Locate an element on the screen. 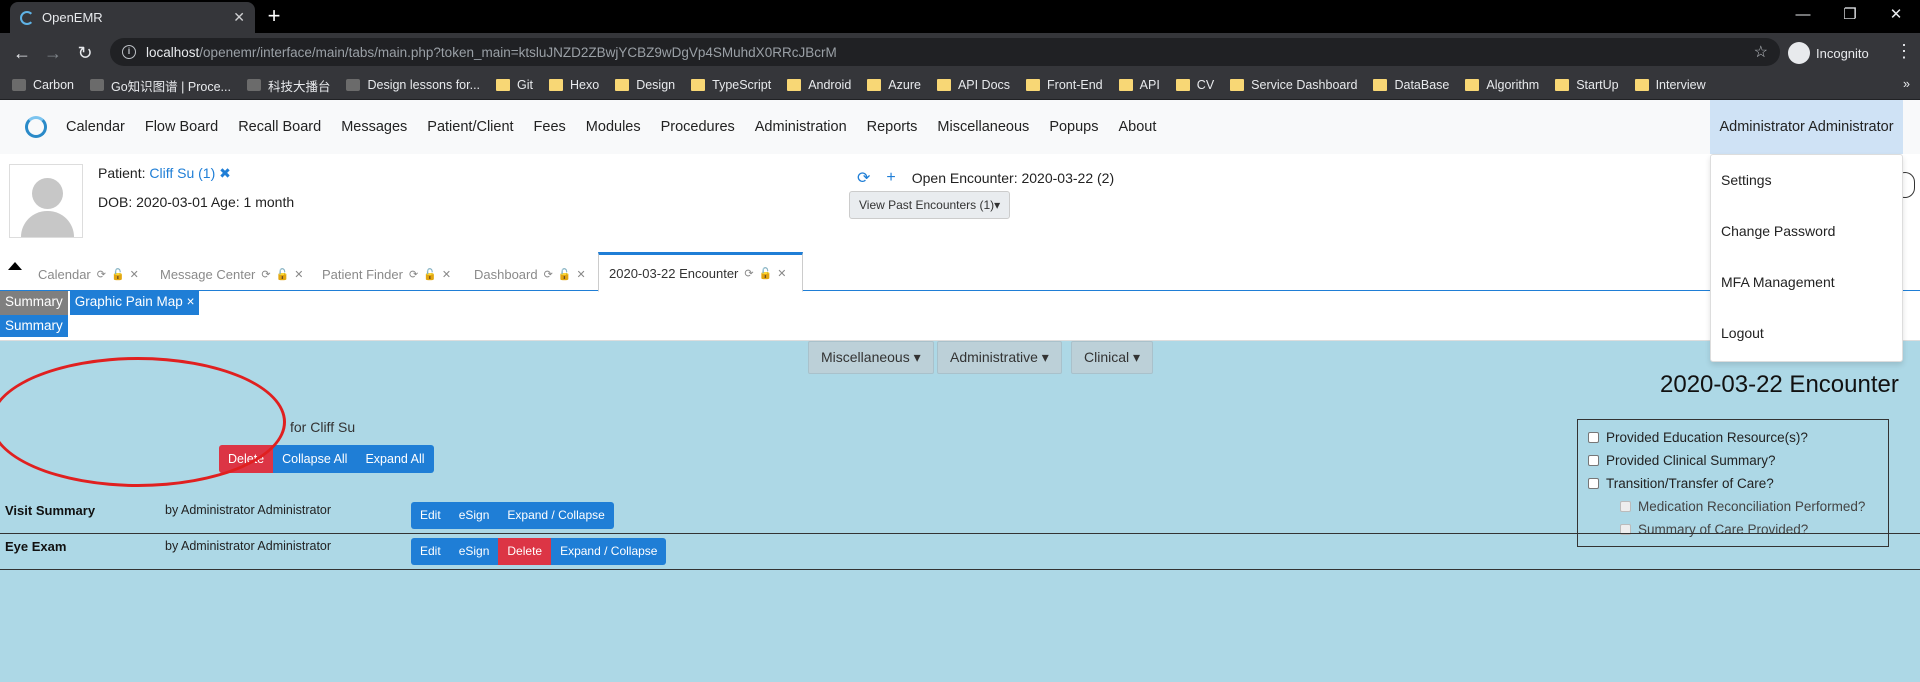 This screenshot has width=1920, height=682. bookmark-item: Hexo is located at coordinates (574, 85).